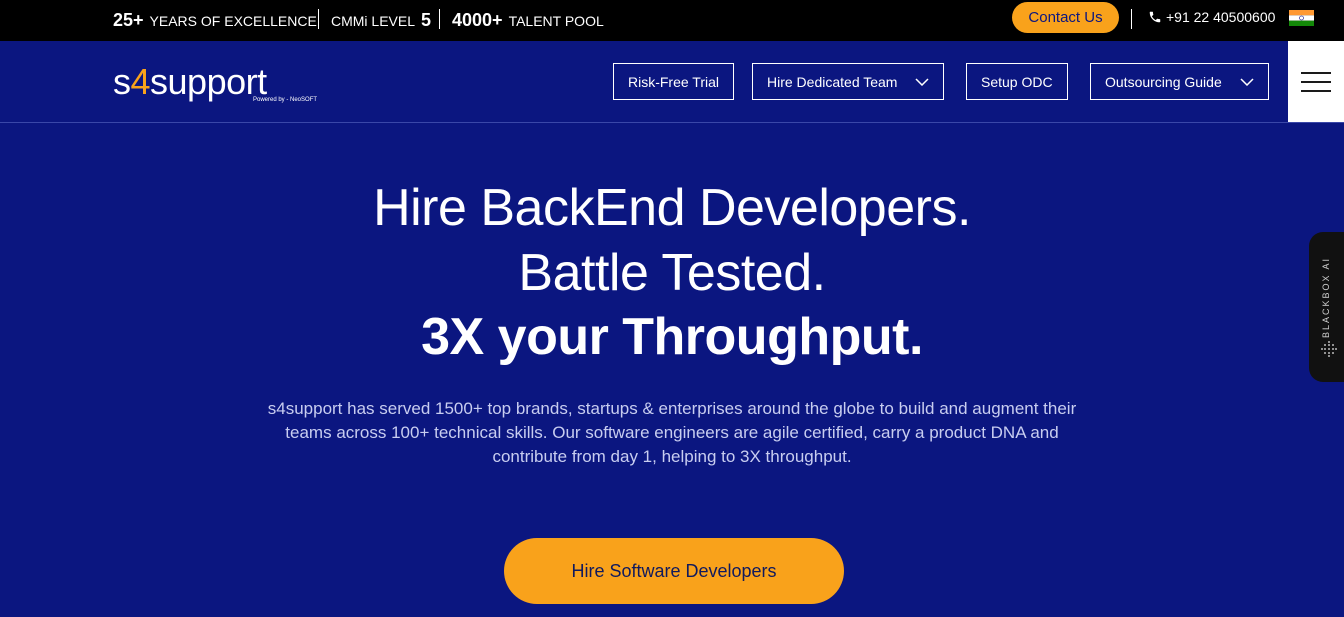 Image resolution: width=1344 pixels, height=617 pixels. I want to click on hero-heading-line-2: Battle Tested., so click(672, 273).